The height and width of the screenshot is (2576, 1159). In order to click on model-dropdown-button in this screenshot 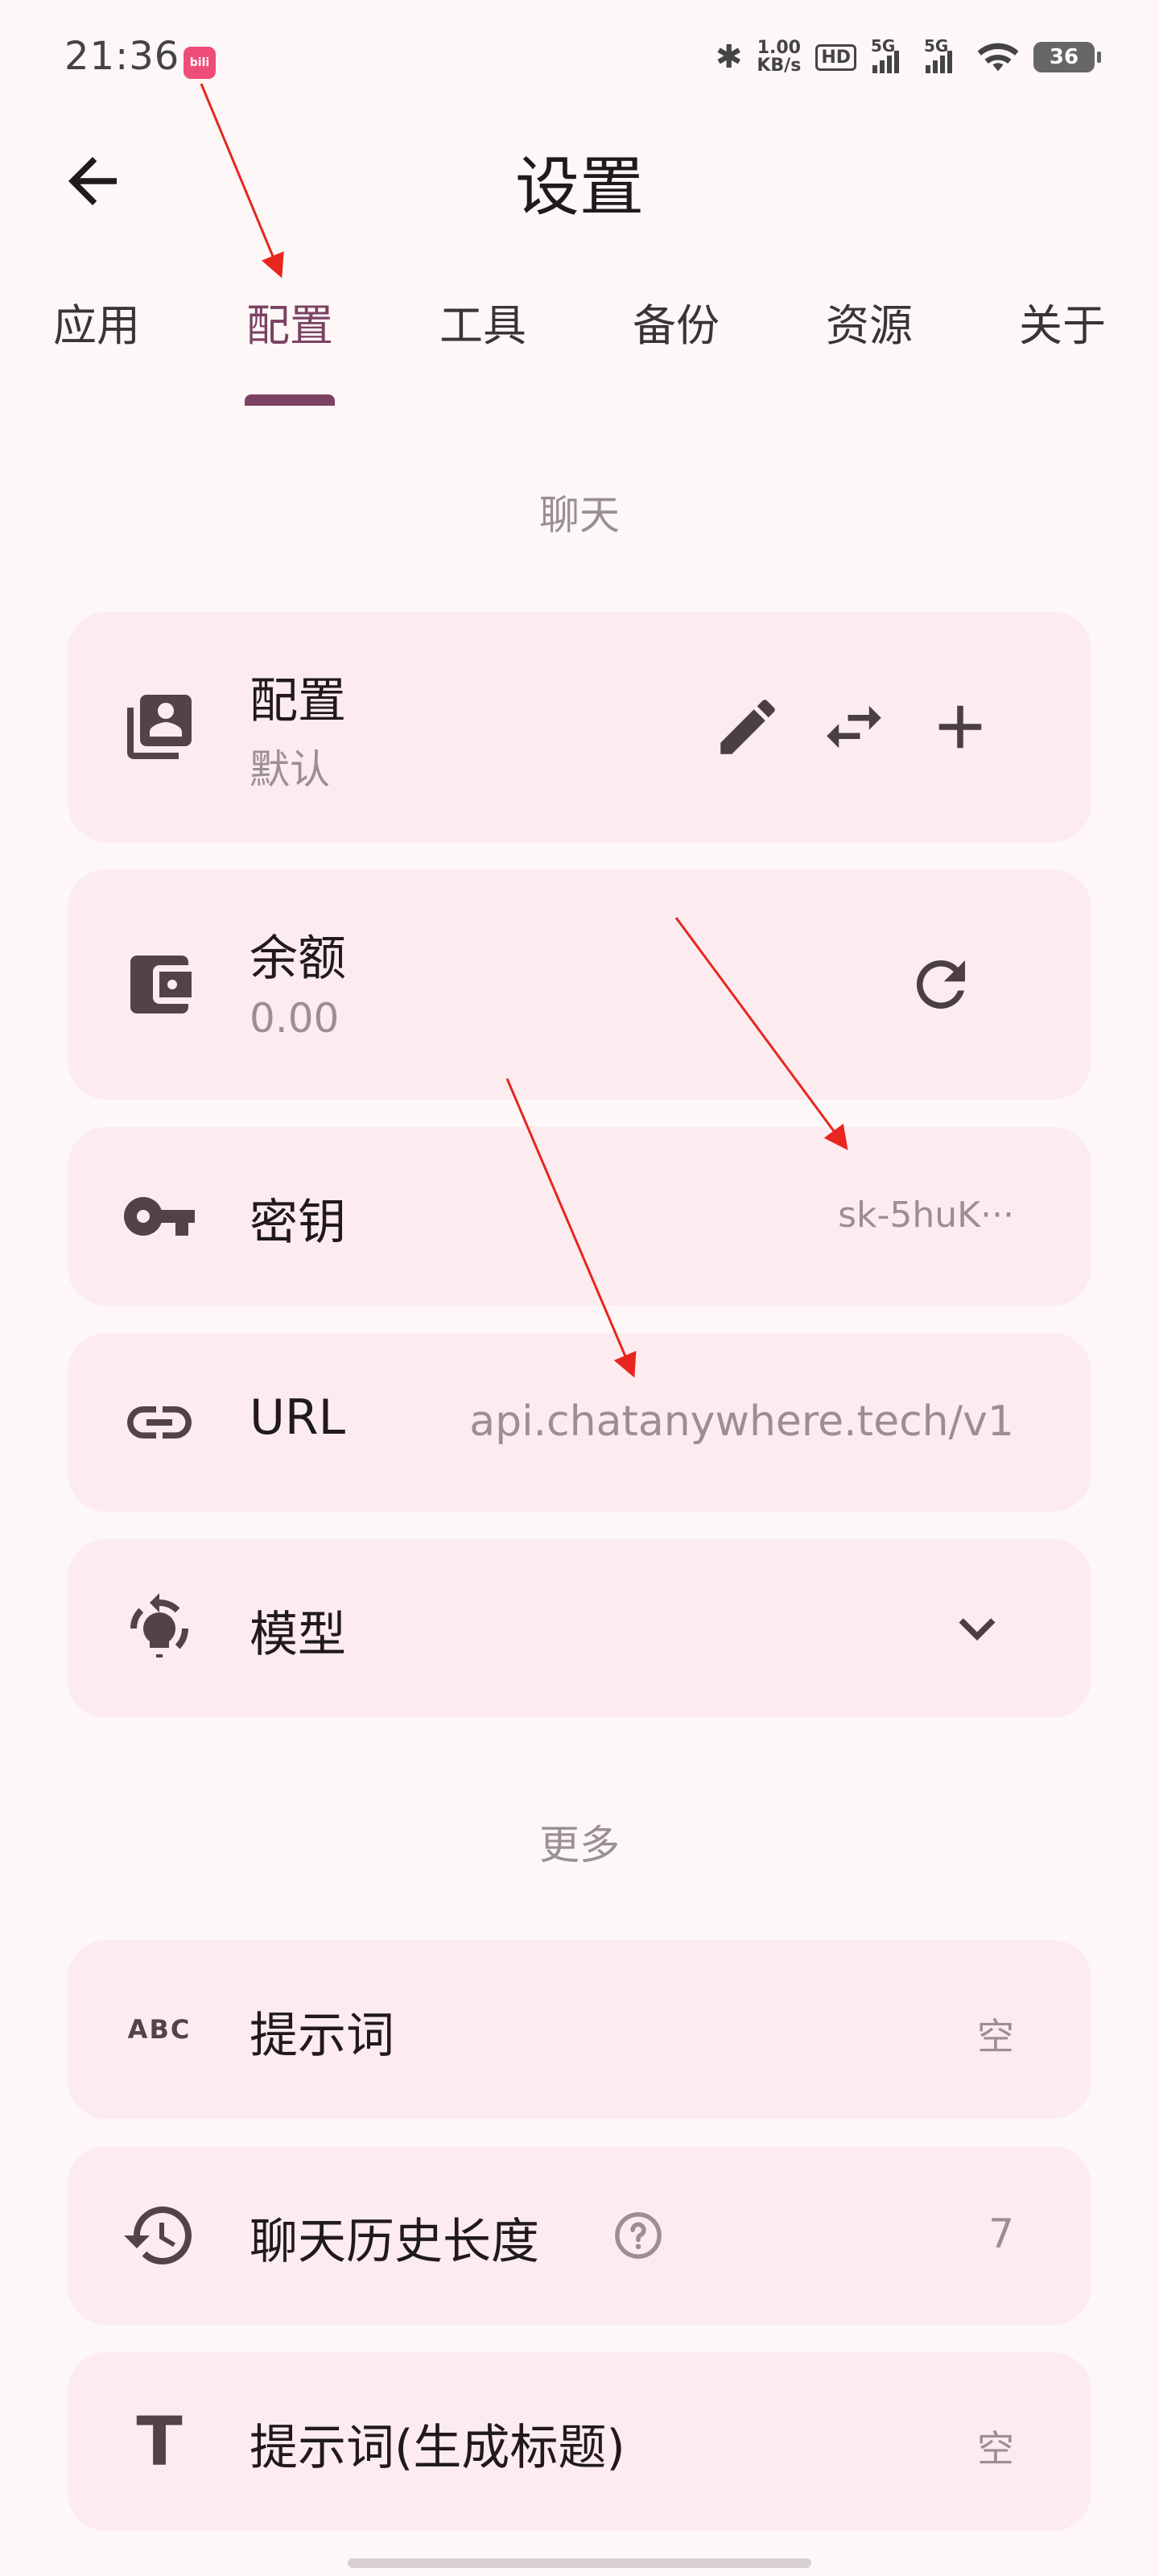, I will do `click(977, 1628)`.